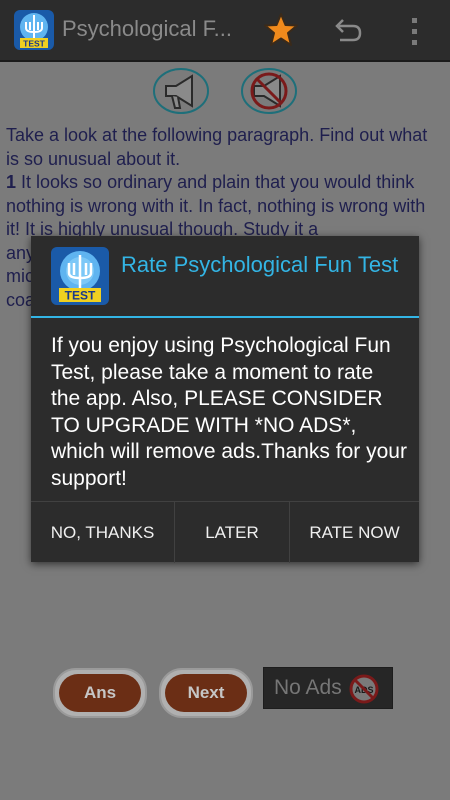 This screenshot has width=450, height=800. What do you see at coordinates (232, 532) in the screenshot?
I see `later-button: LATER` at bounding box center [232, 532].